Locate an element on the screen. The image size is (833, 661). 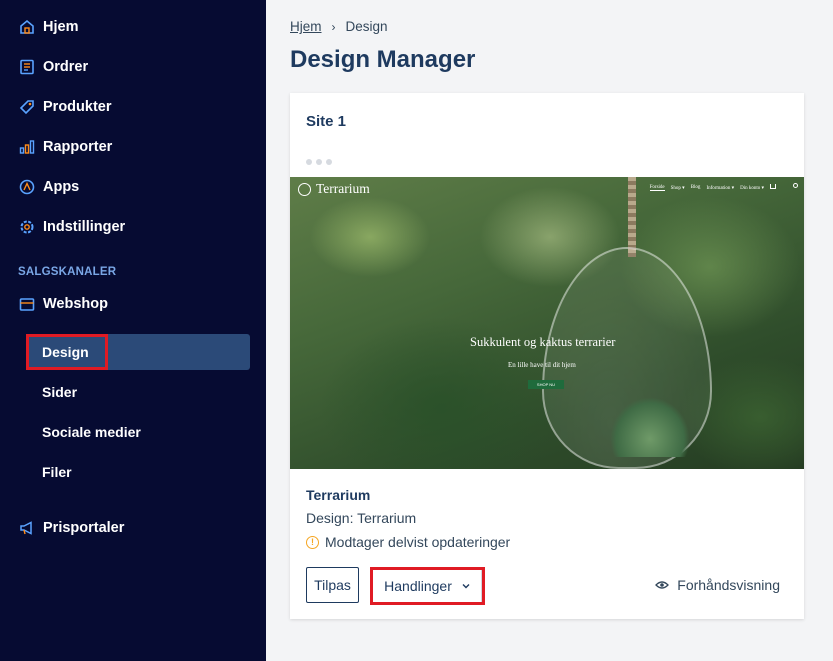
preview-subline: En lille have til dit hjem is located at coordinates (542, 365).